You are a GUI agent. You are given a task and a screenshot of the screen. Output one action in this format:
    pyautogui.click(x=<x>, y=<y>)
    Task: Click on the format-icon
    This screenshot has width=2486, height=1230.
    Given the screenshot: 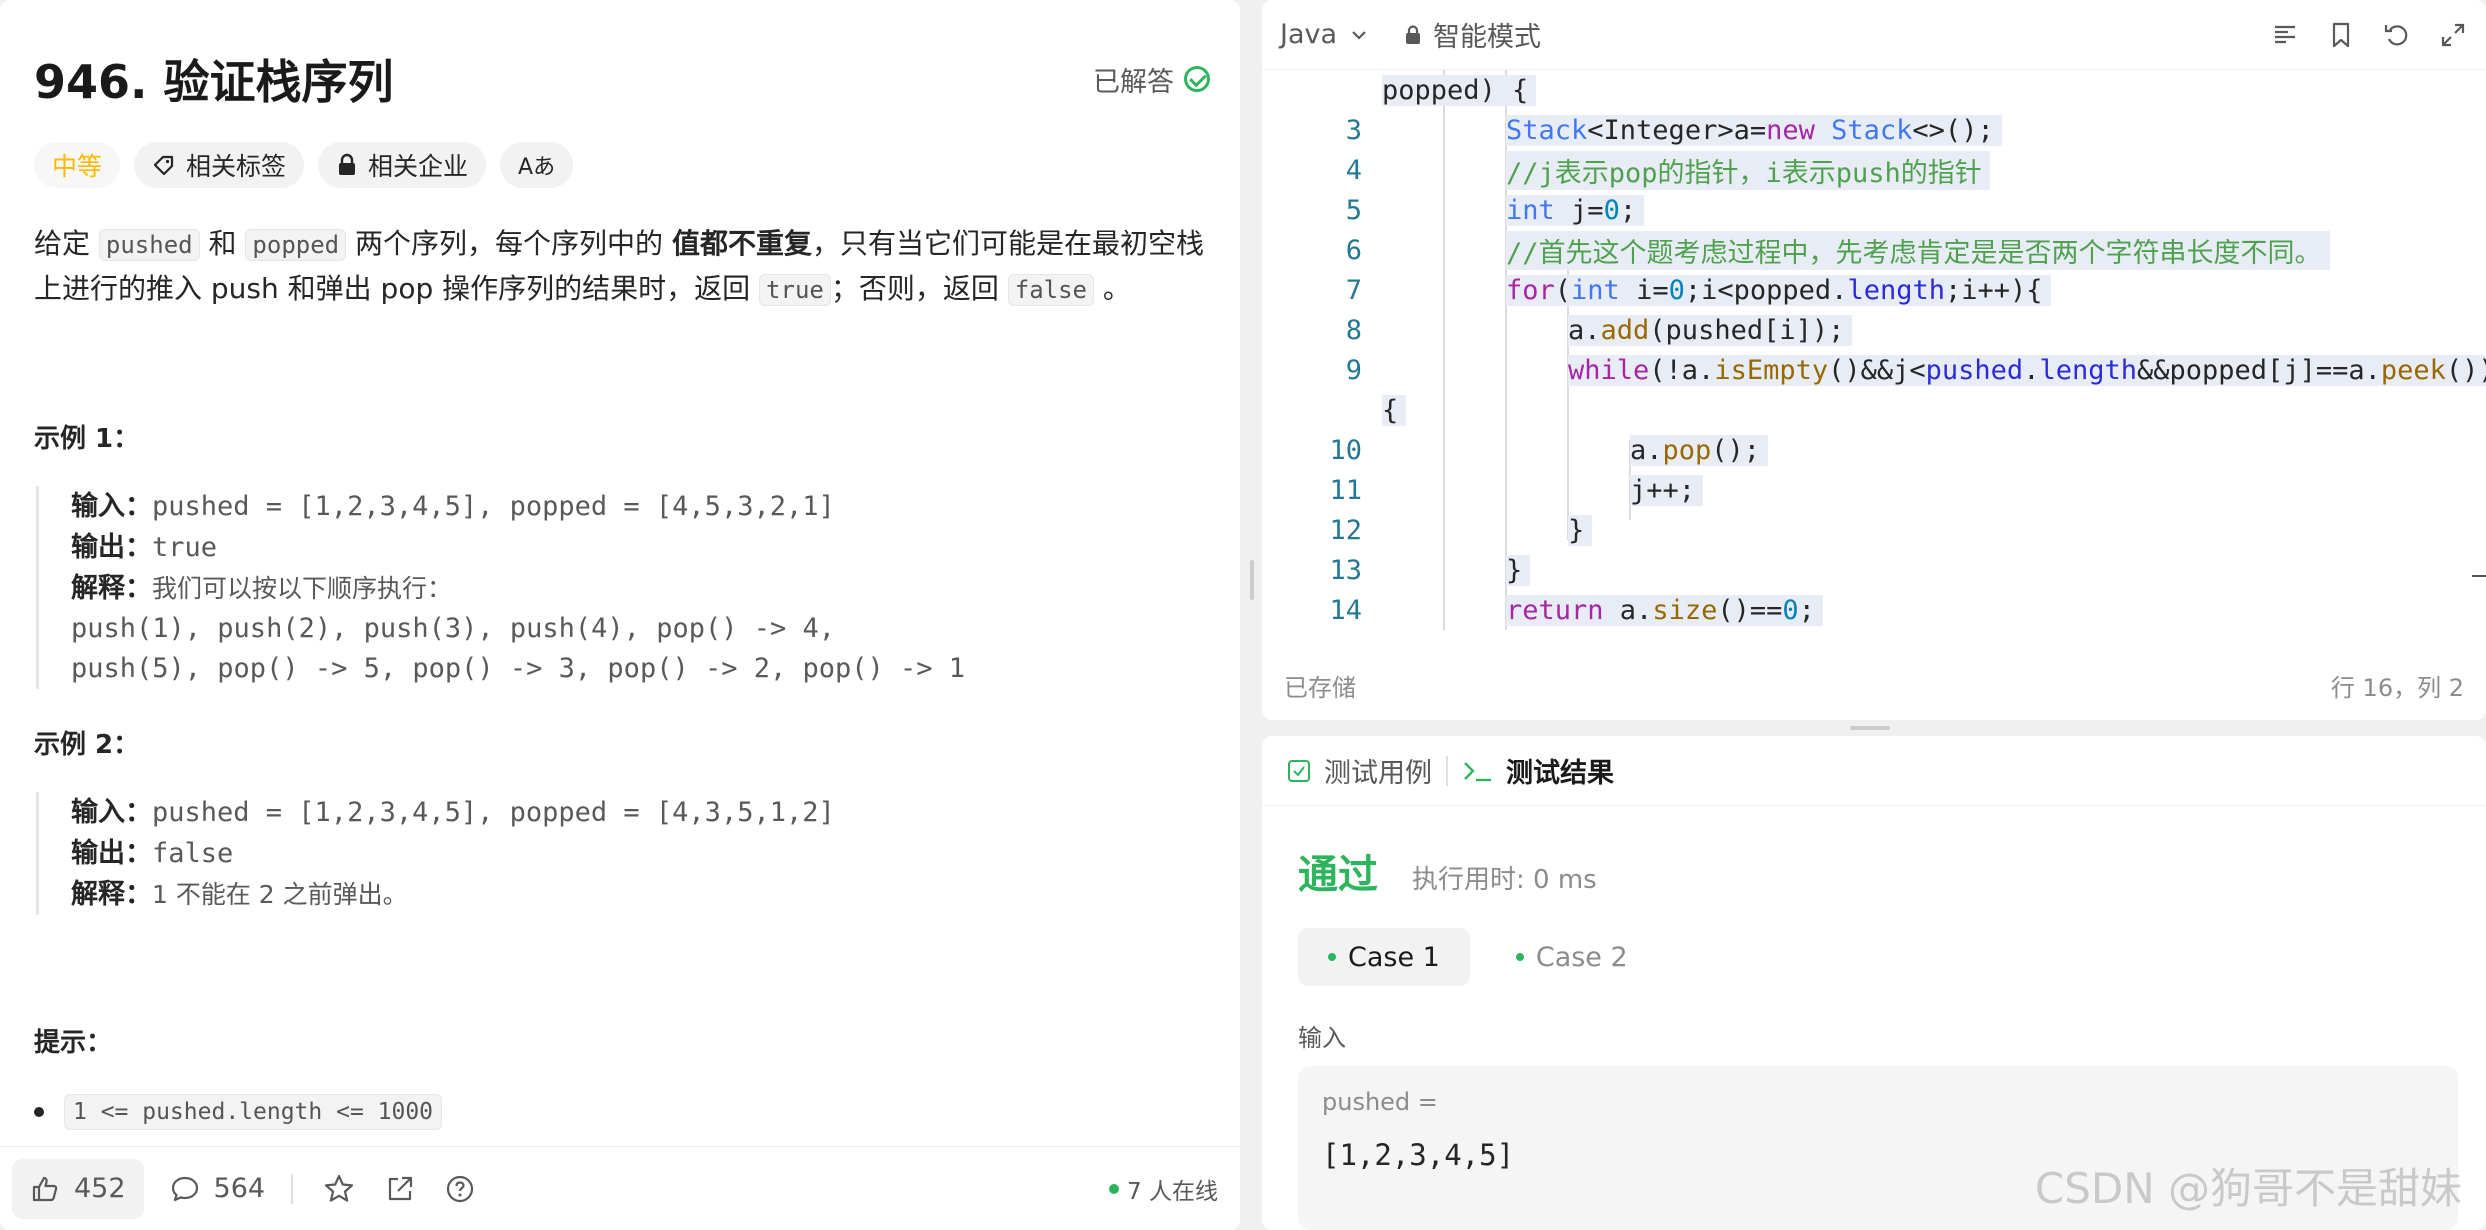 What is the action you would take?
    pyautogui.click(x=2285, y=35)
    